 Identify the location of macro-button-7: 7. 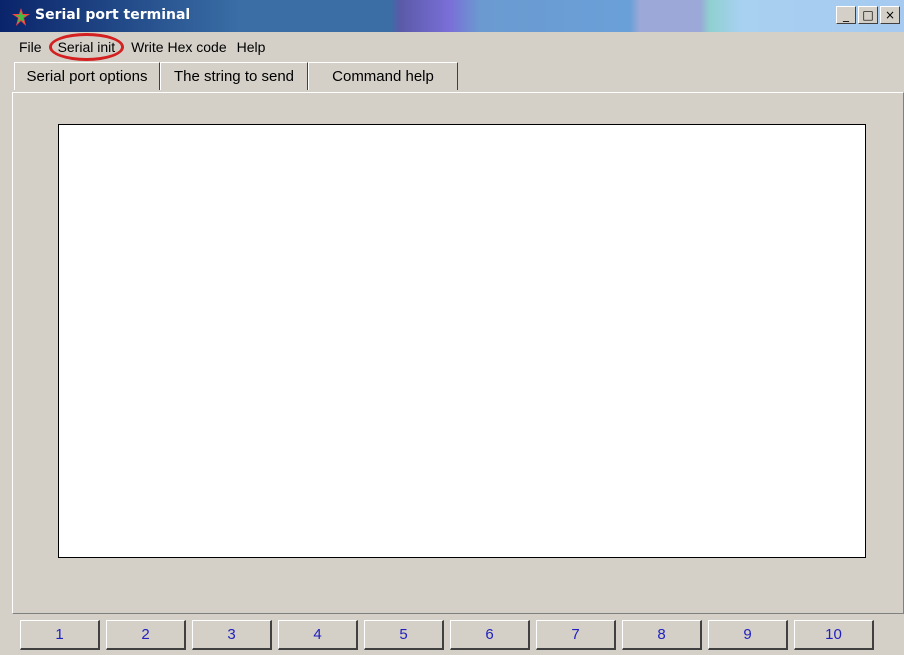
(576, 635).